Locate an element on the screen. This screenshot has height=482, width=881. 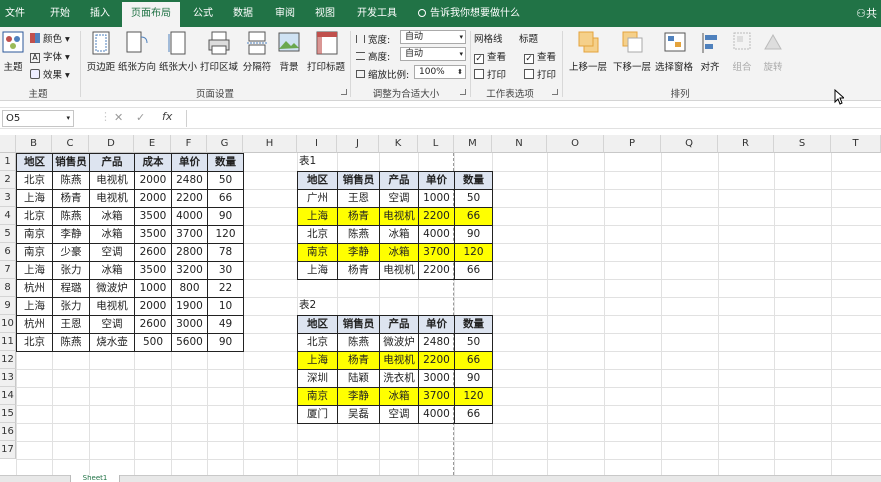
main-table-cell: 2480 is located at coordinates (189, 180).